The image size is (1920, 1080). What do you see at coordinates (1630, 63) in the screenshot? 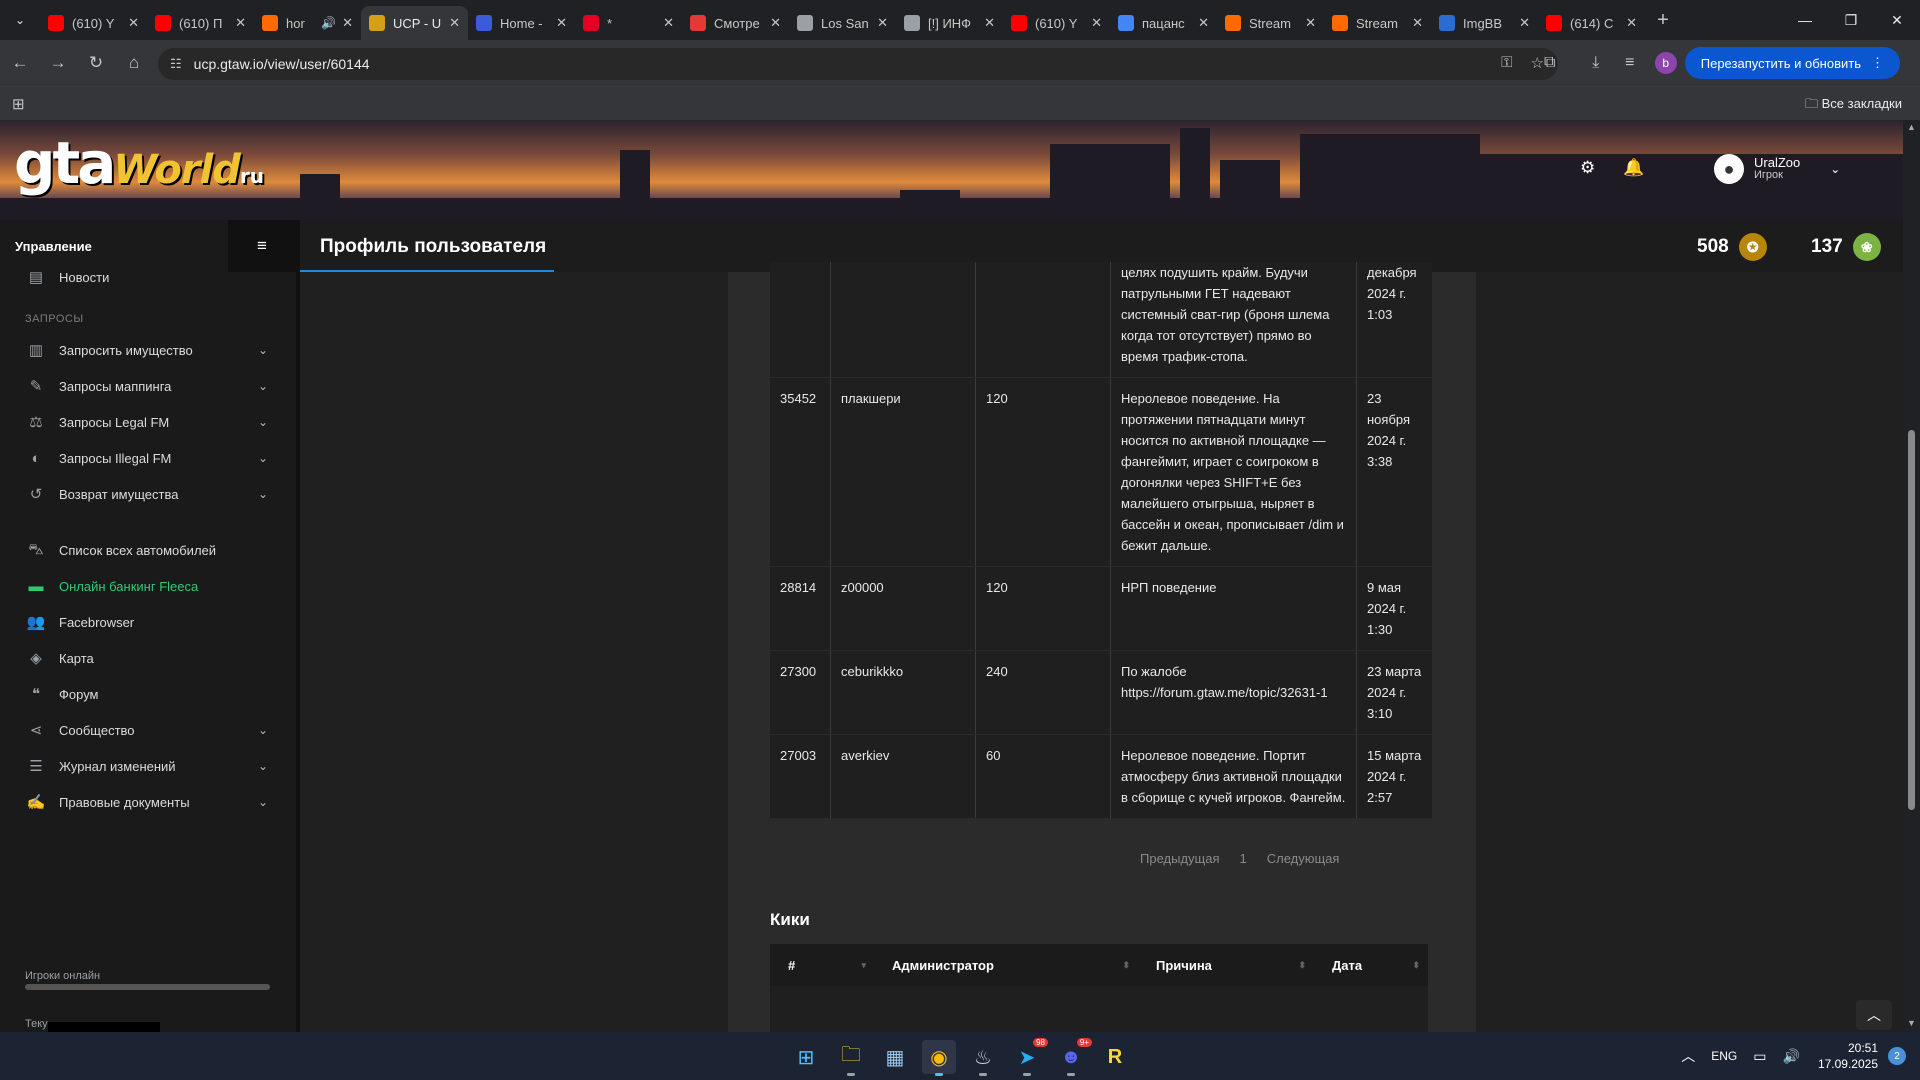
I see `media-icon: ≡` at bounding box center [1630, 63].